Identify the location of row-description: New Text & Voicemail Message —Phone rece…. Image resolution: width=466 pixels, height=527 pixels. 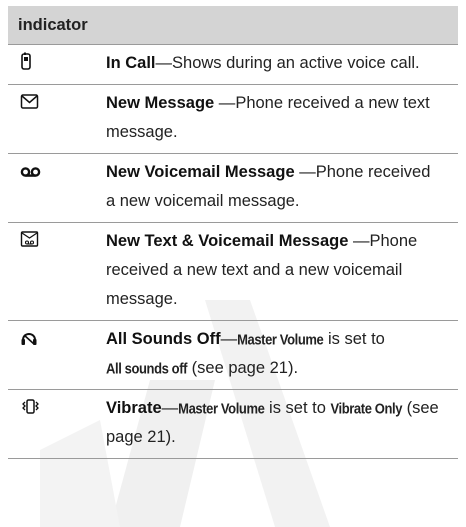
(278, 271).